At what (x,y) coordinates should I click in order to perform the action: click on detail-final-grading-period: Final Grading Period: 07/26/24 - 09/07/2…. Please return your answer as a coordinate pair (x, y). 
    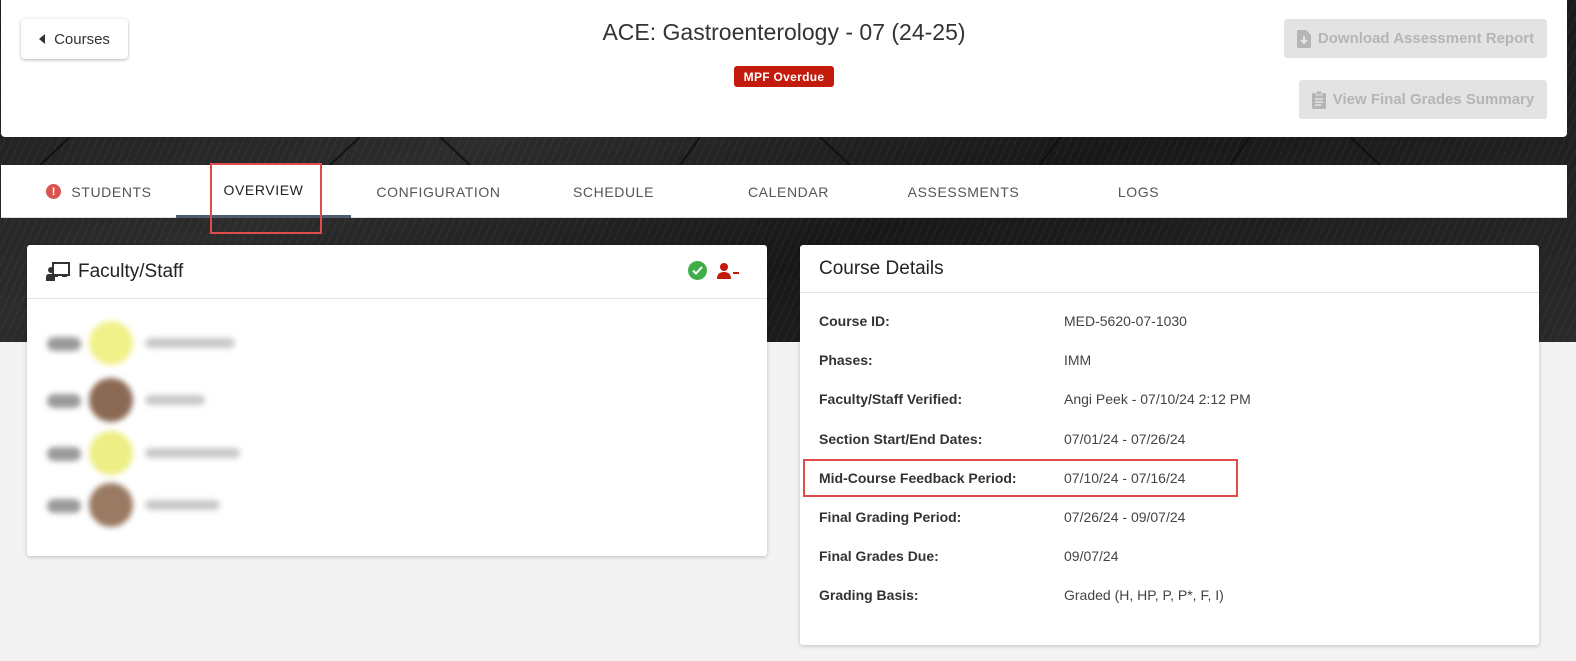
    Looking at the image, I should click on (1002, 517).